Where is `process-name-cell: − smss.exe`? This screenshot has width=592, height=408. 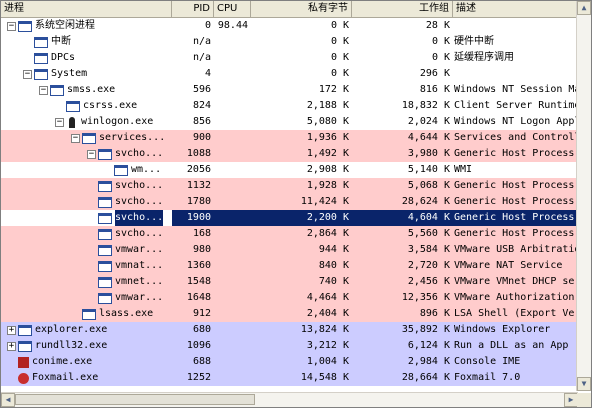
process-name-cell: − smss.exe is located at coordinates (86, 90).